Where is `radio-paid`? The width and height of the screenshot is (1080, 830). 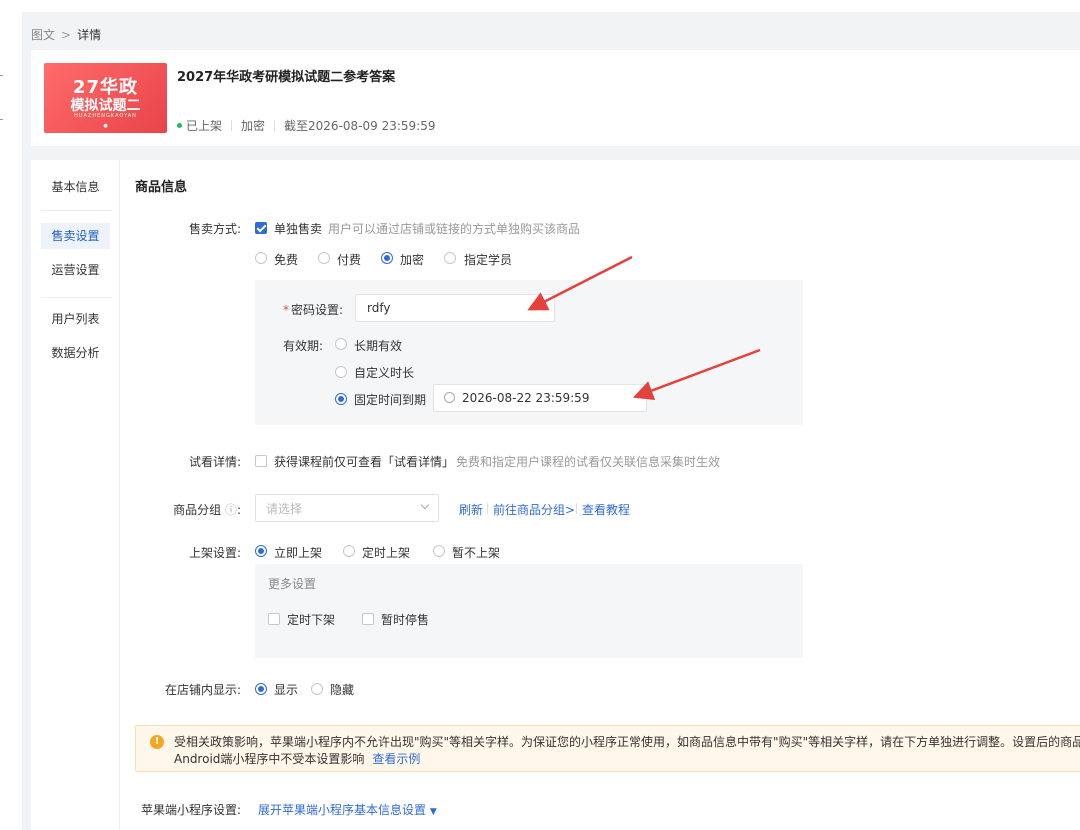 radio-paid is located at coordinates (324, 258).